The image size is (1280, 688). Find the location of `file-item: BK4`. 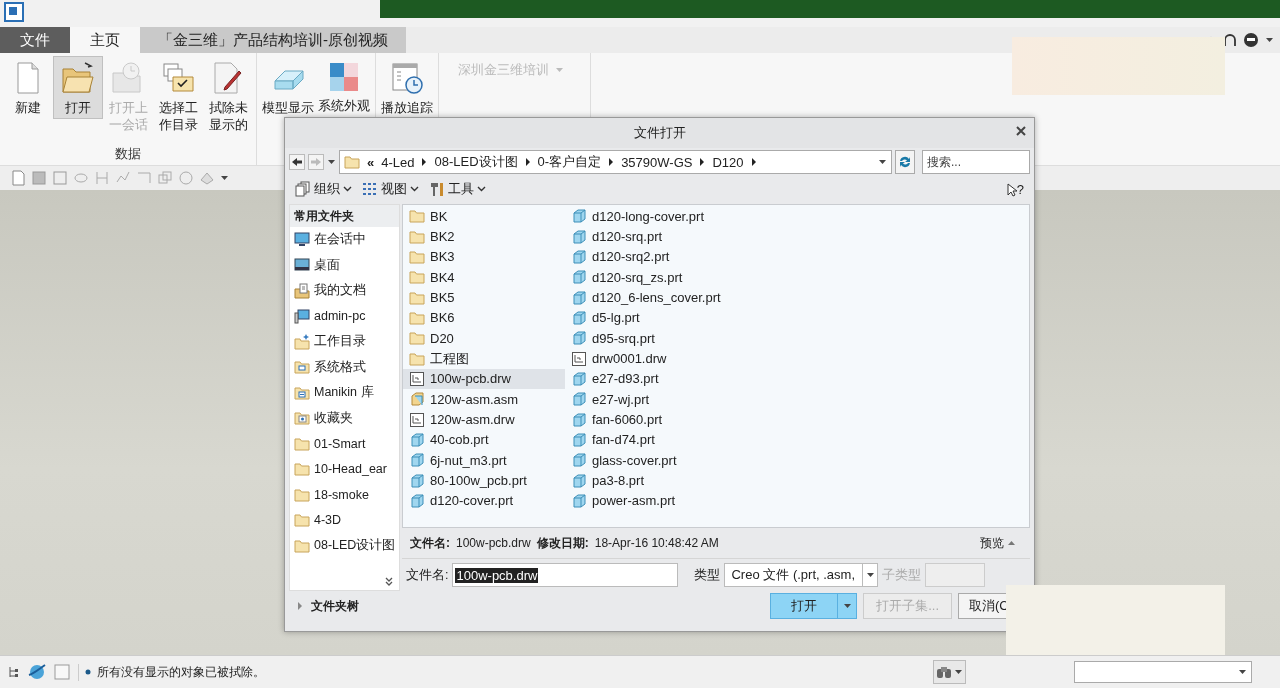

file-item: BK4 is located at coordinates (484, 277).